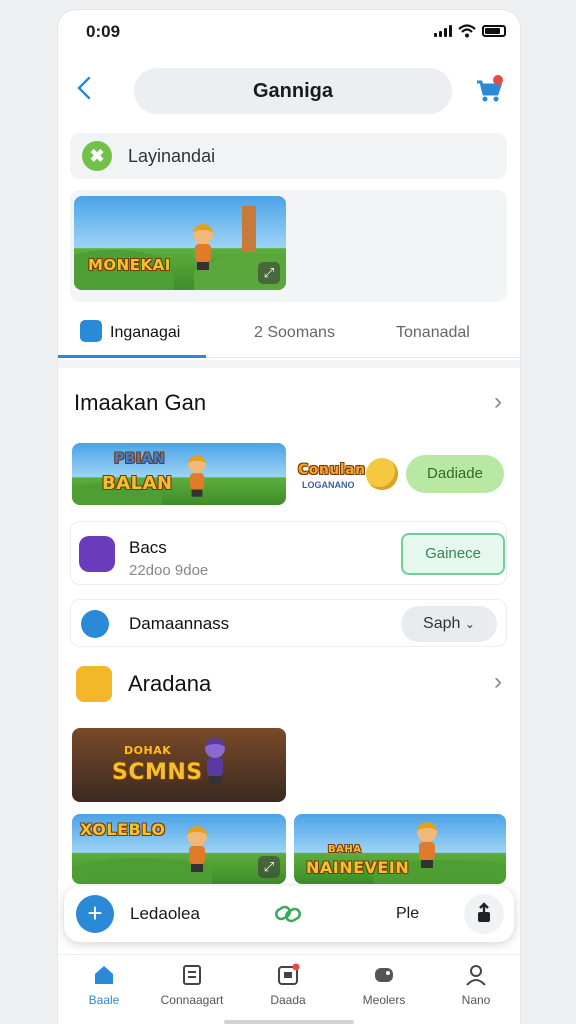  I want to click on app-header: Ganniga, so click(289, 91).